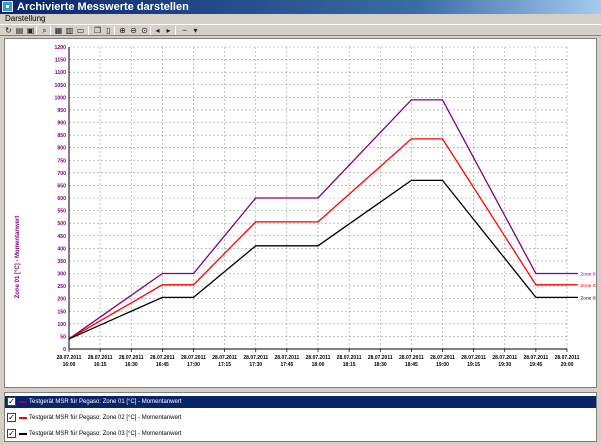 The height and width of the screenshot is (445, 601). Describe the element at coordinates (63, 337) in the screenshot. I see `y-tick-label: 50` at that location.